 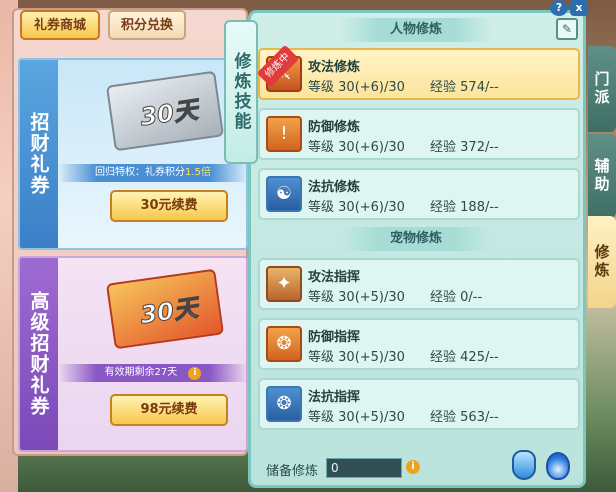 What do you see at coordinates (284, 404) in the screenshot?
I see `paw-magic-icon: ❂` at bounding box center [284, 404].